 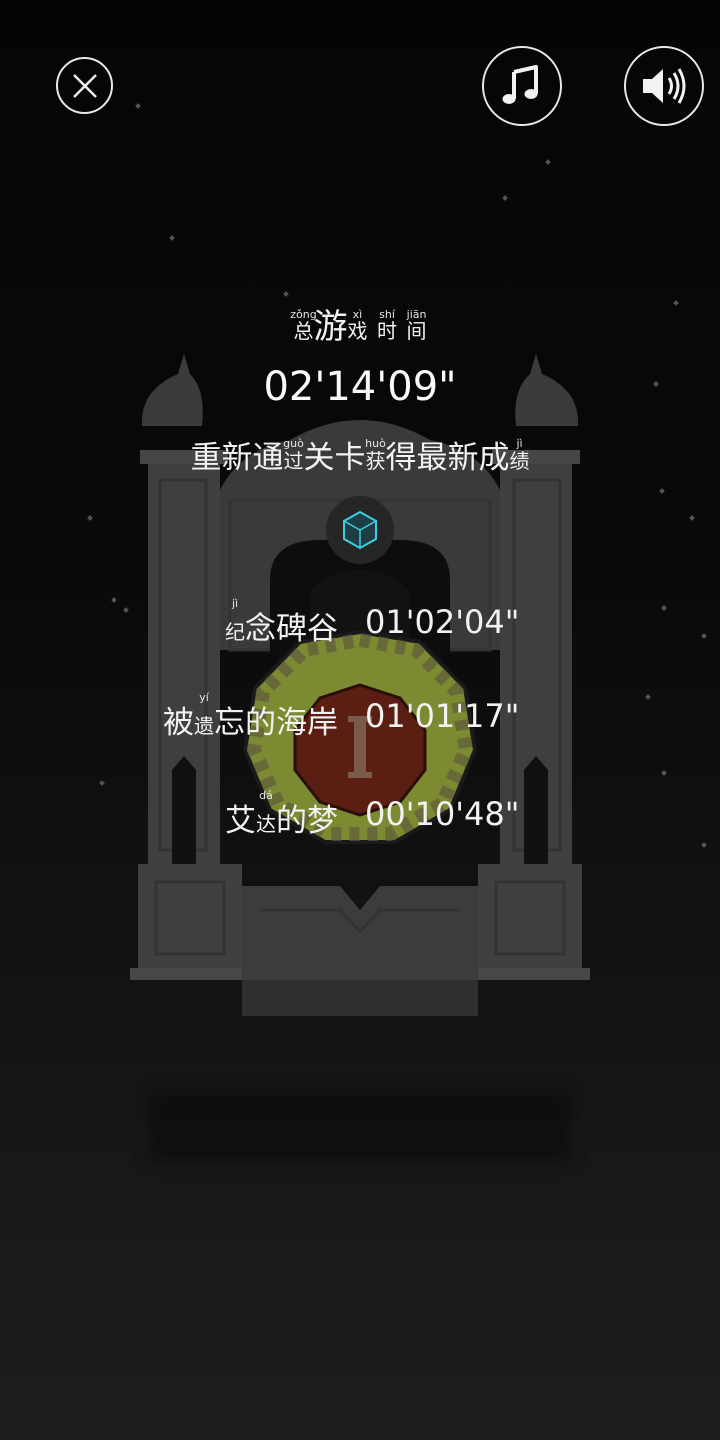 What do you see at coordinates (447, 458) in the screenshot?
I see `note-text: 得最新成` at bounding box center [447, 458].